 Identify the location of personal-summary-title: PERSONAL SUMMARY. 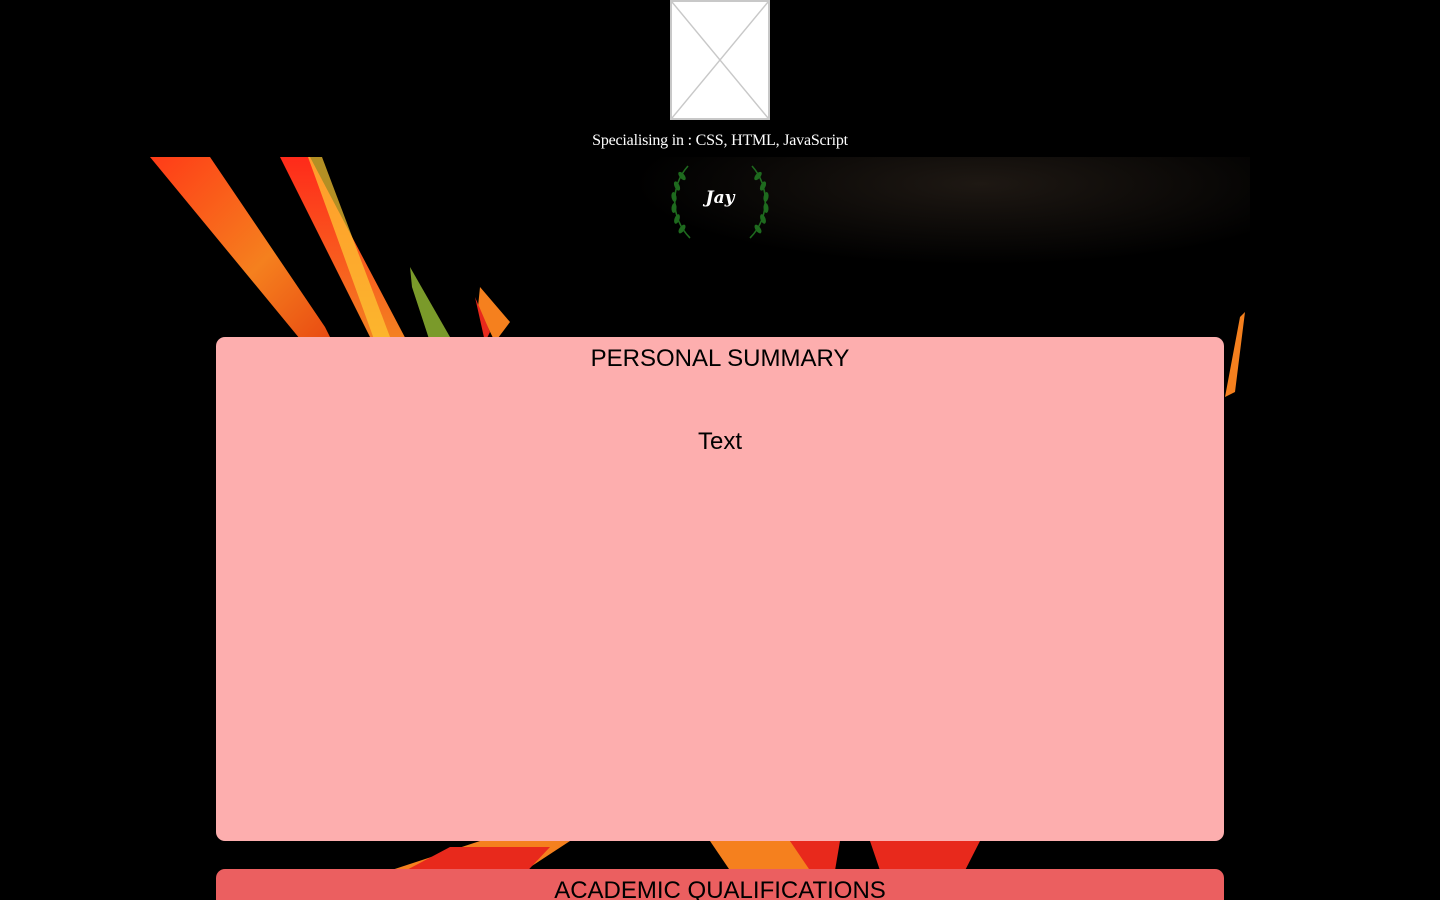
(720, 358).